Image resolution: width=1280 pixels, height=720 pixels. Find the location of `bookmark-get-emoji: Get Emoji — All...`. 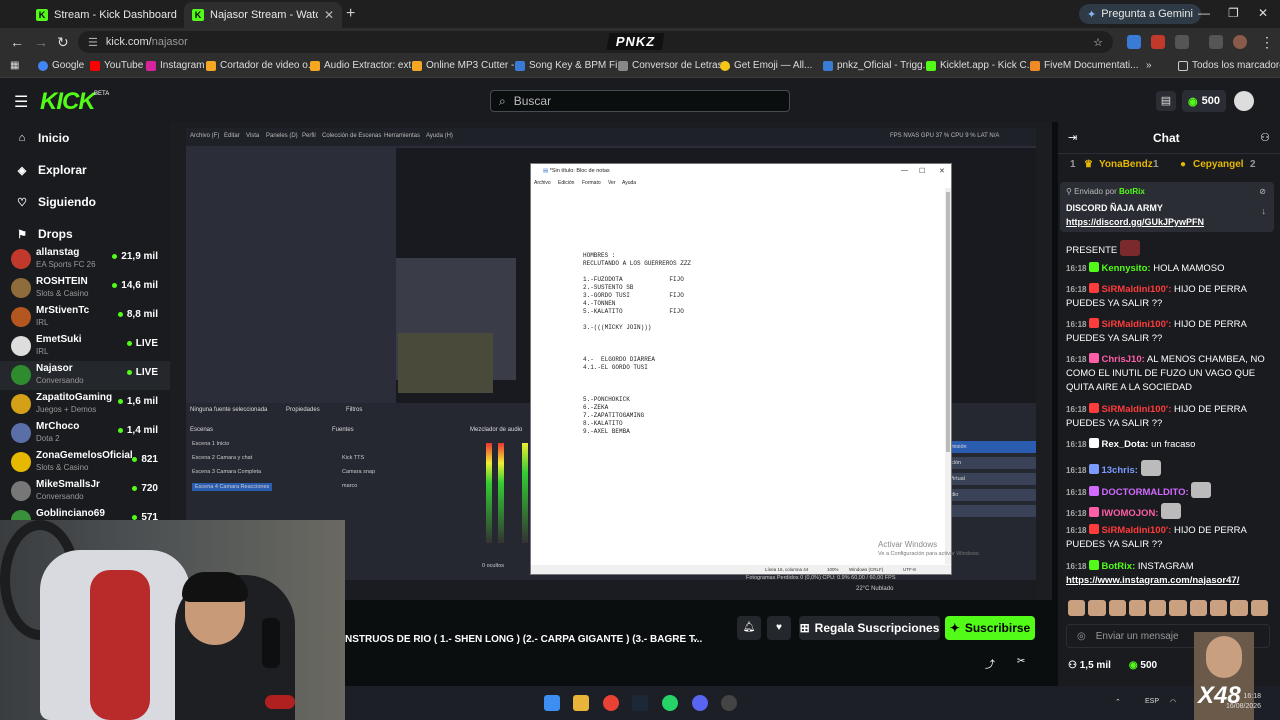

bookmark-get-emoji: Get Emoji — All... is located at coordinates (766, 65).